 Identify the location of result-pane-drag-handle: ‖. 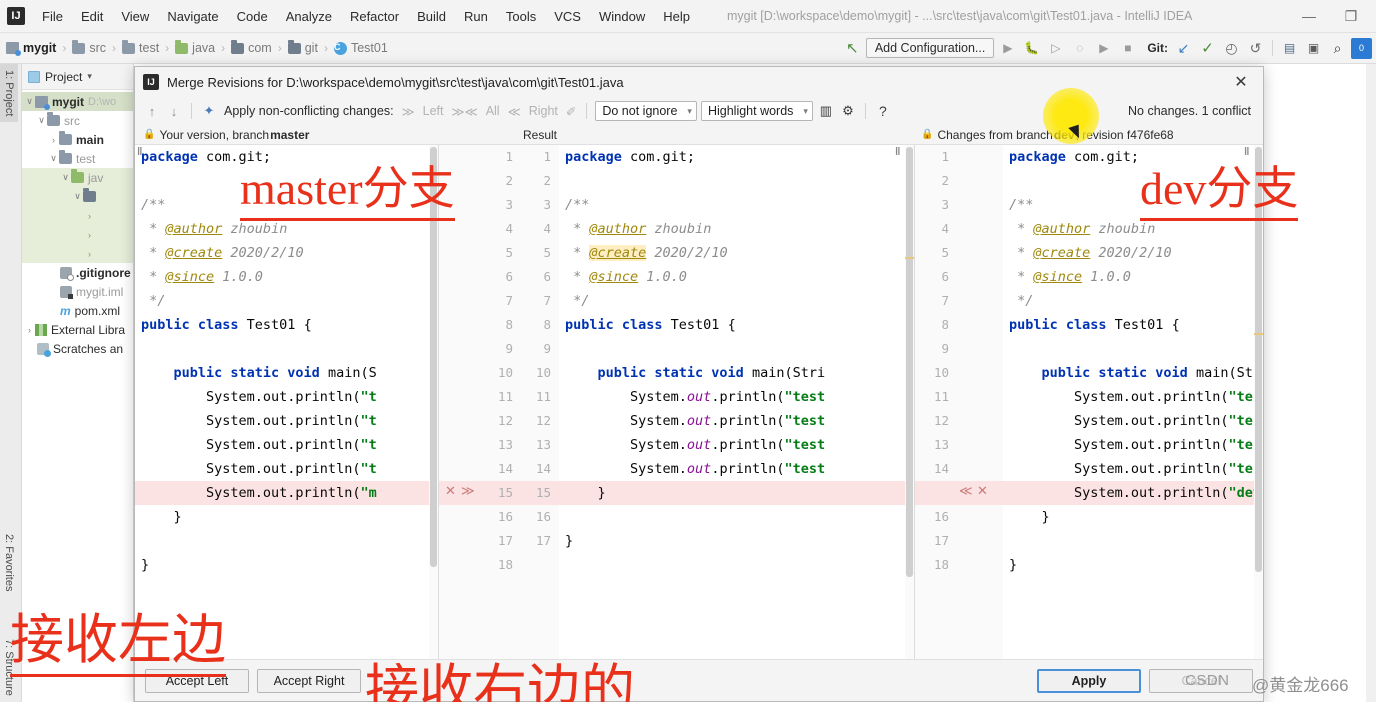
(897, 152).